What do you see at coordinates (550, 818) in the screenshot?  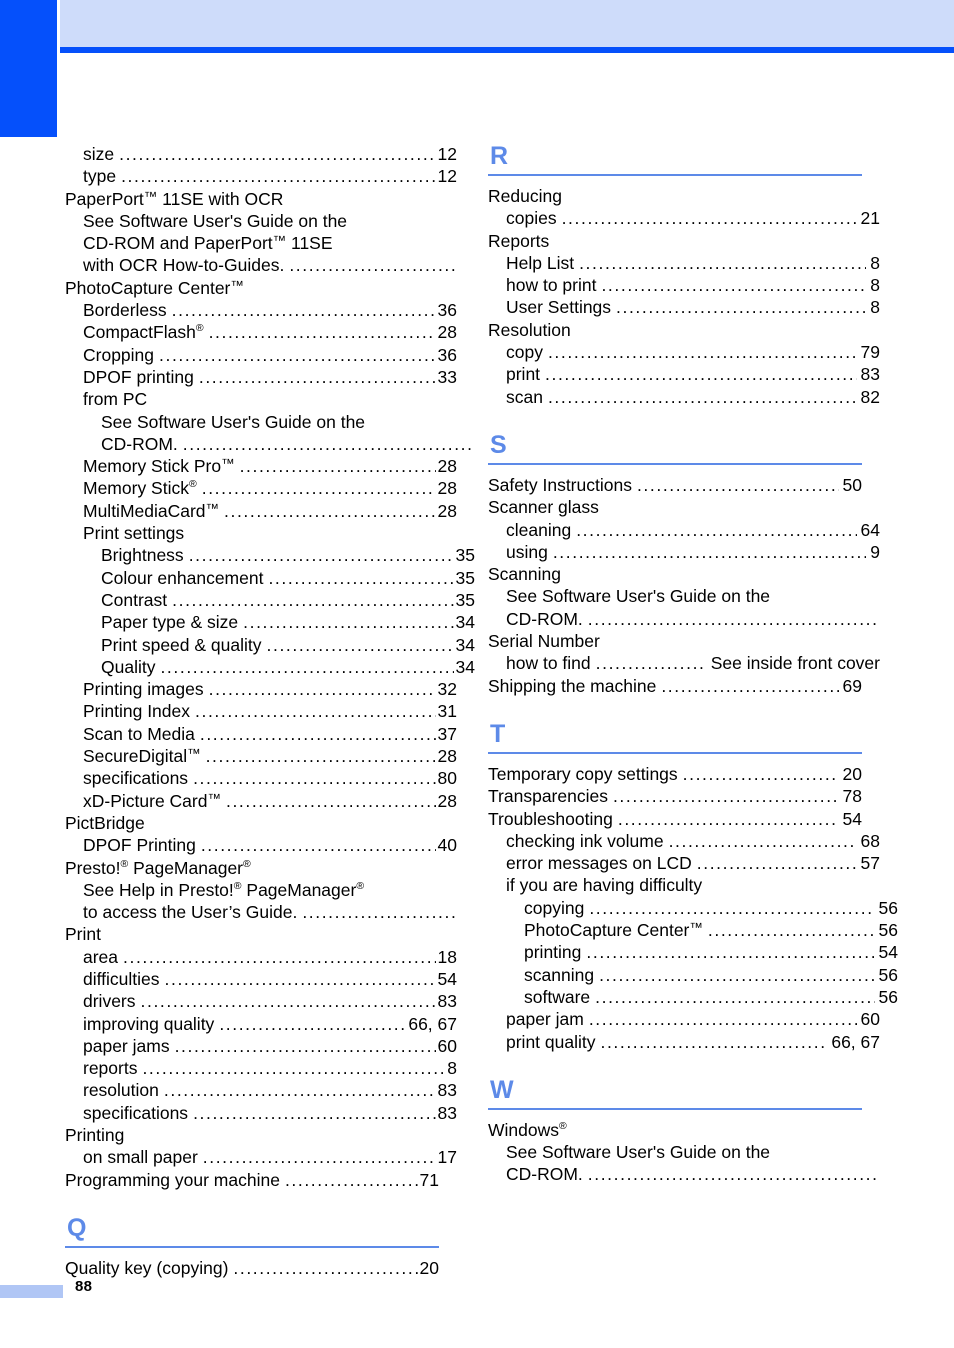 I see `index-entry-label: Troubleshooting` at bounding box center [550, 818].